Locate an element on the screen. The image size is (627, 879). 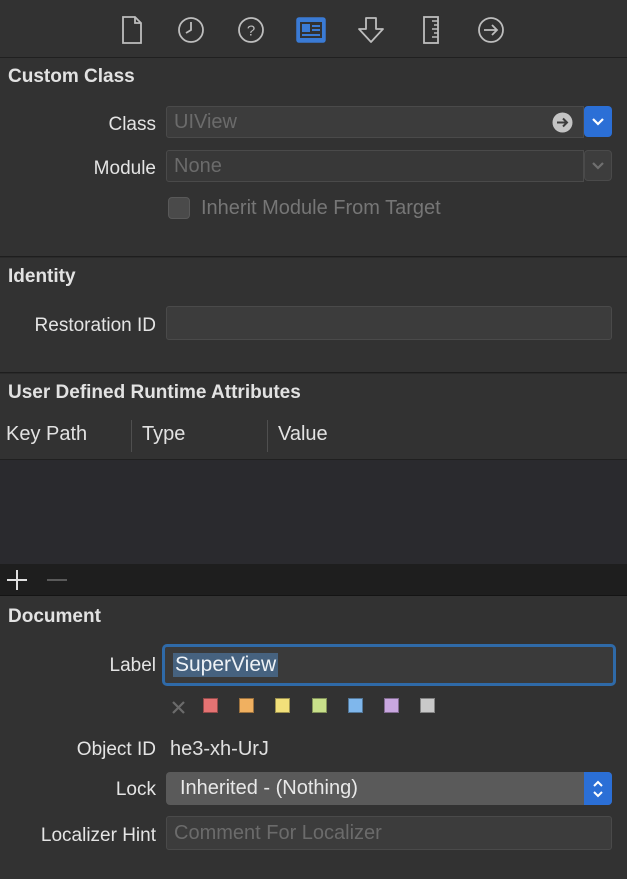
column-header-key-path: Key Path is located at coordinates (46, 434).